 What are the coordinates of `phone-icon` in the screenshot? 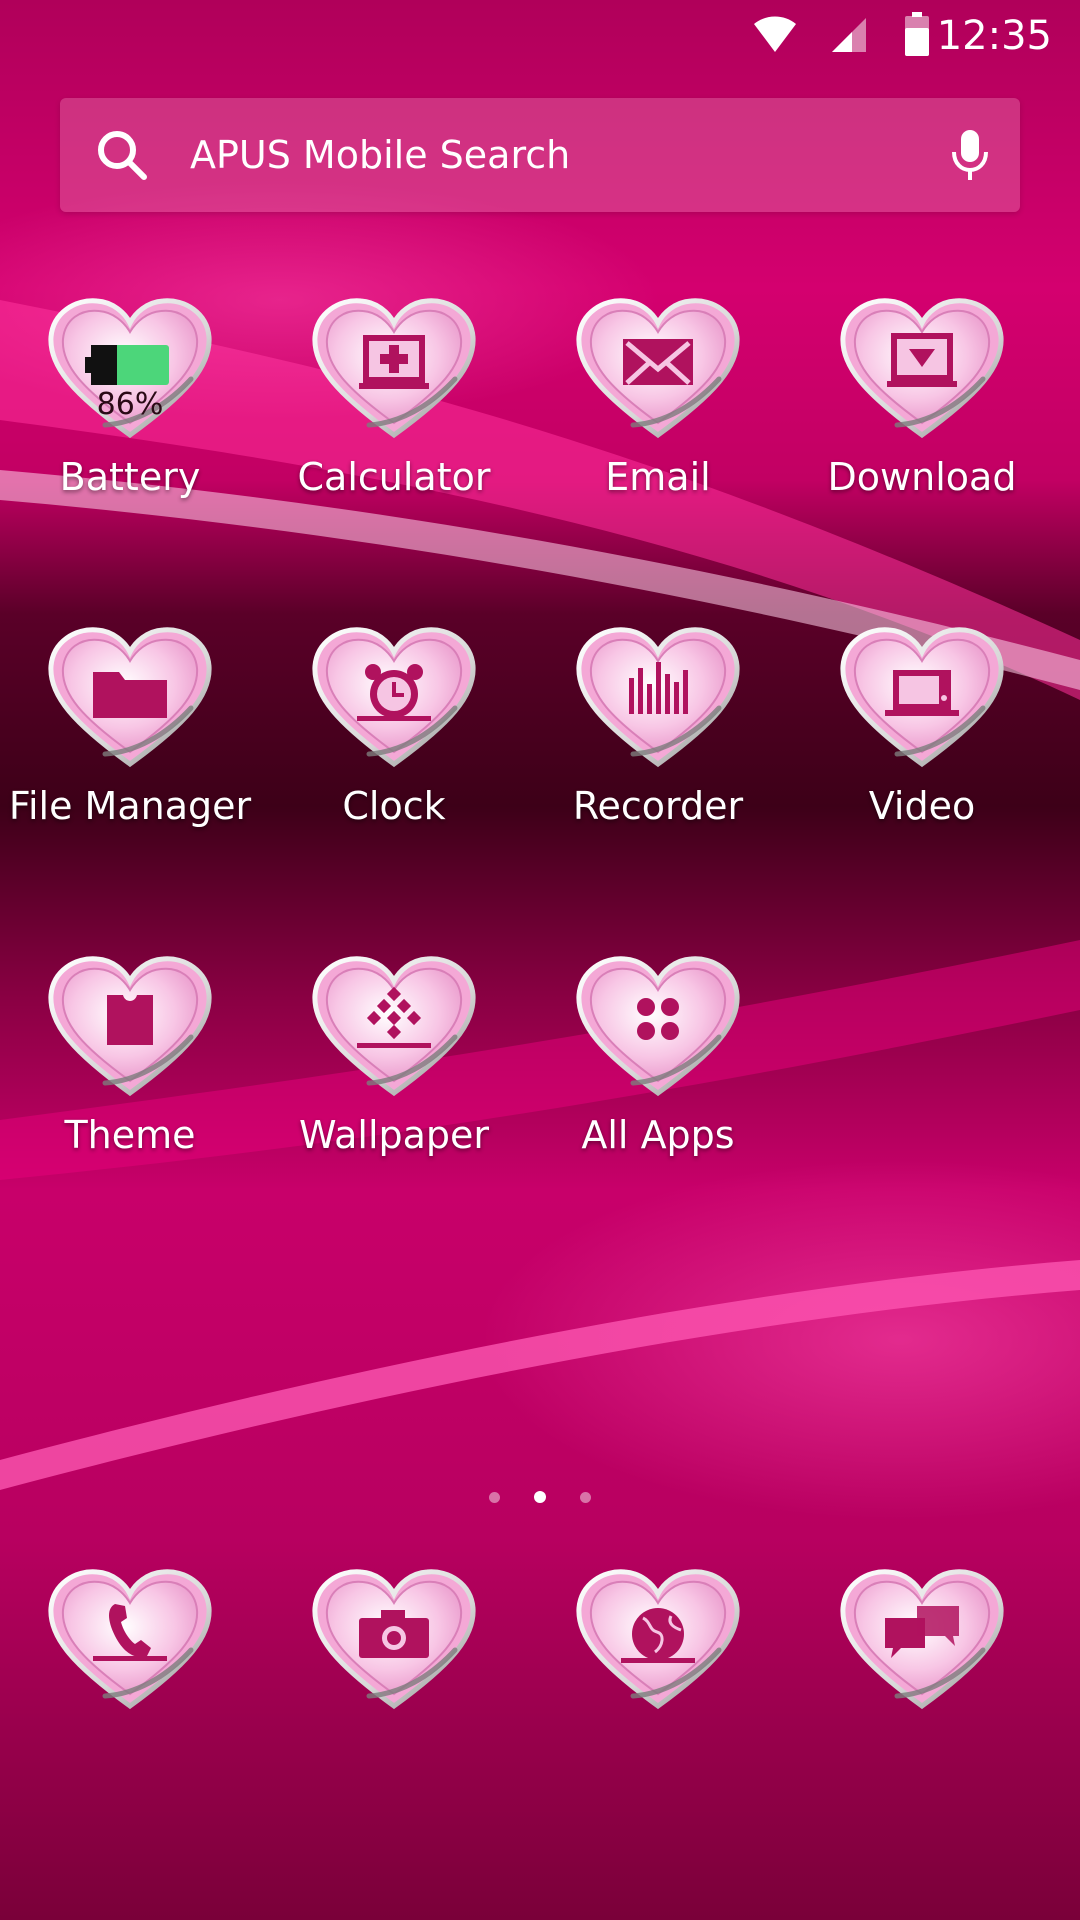 It's located at (130, 1631).